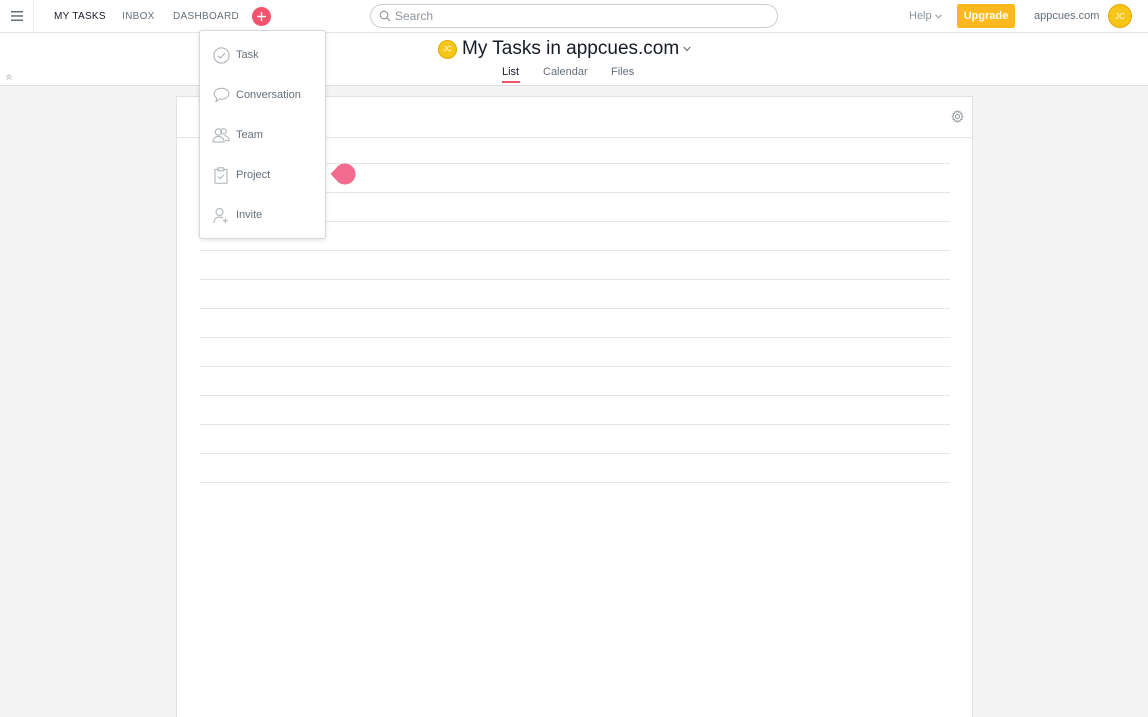 The width and height of the screenshot is (1148, 717). I want to click on gear-icon, so click(957, 116).